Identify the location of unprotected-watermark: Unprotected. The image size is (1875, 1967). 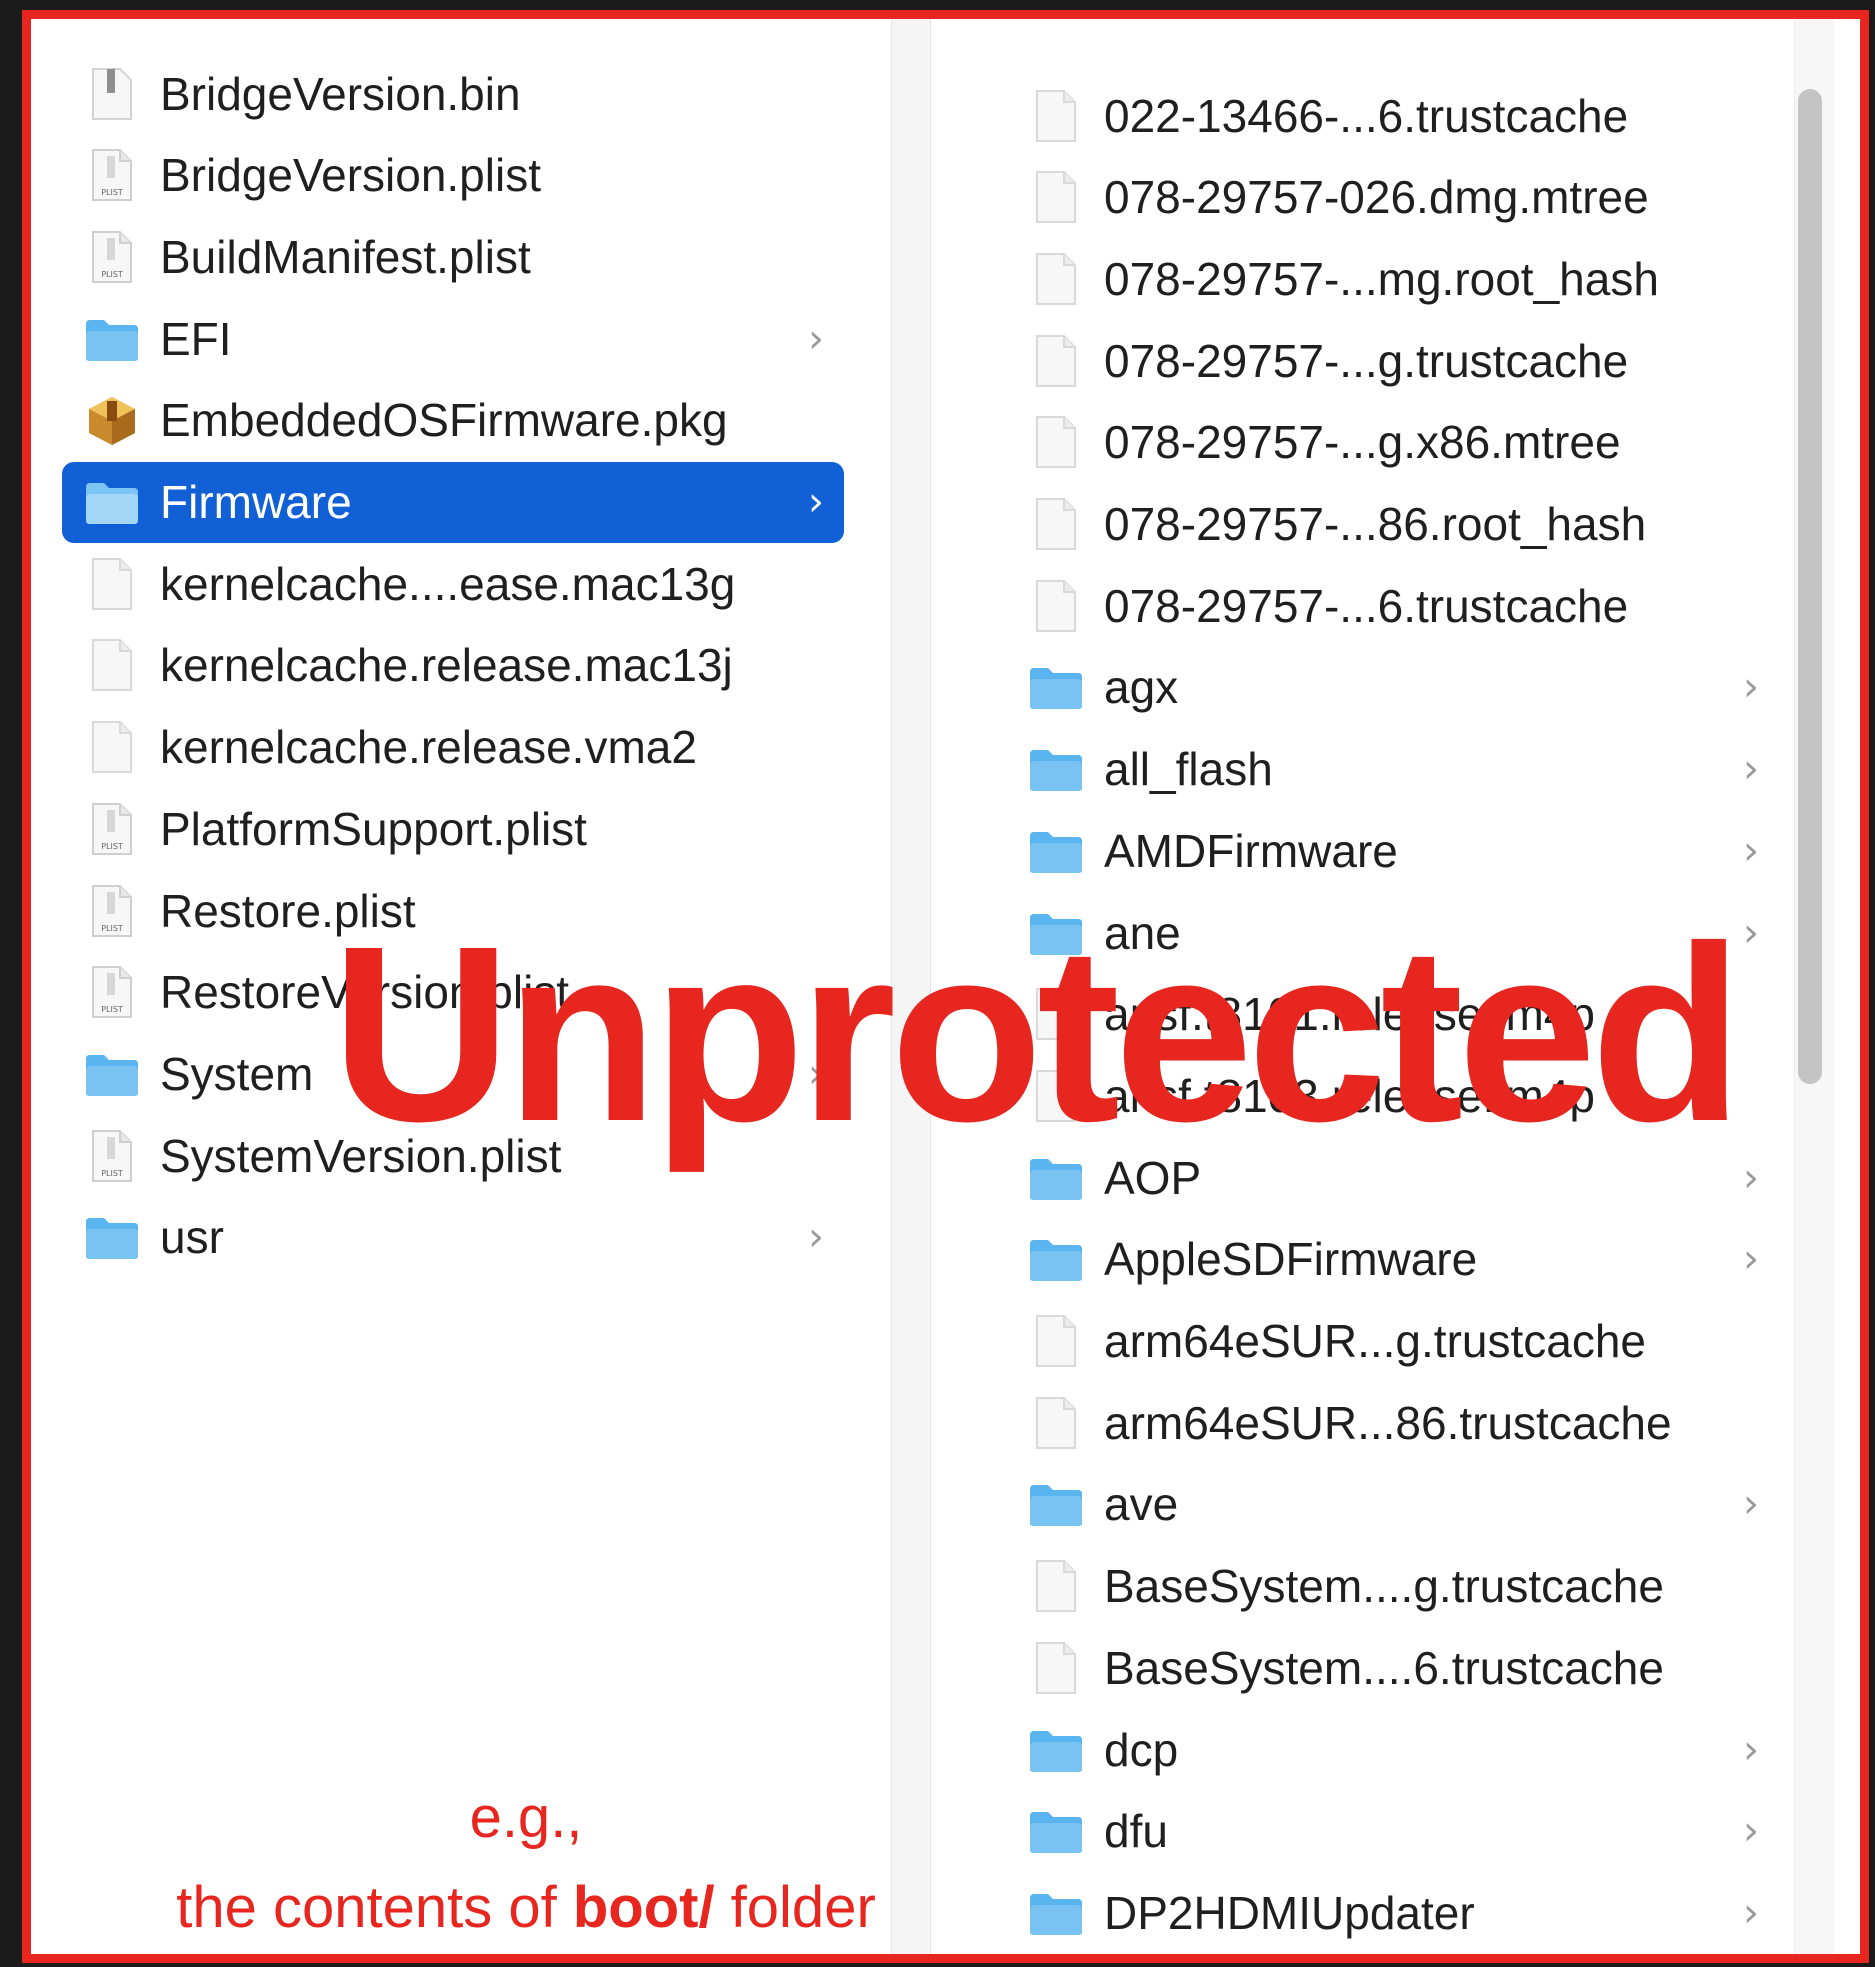
(1037, 1033).